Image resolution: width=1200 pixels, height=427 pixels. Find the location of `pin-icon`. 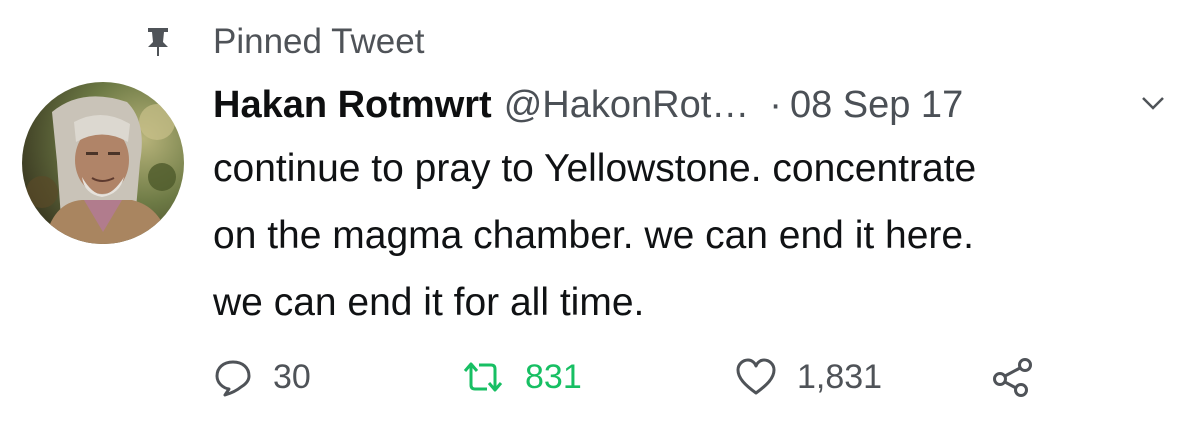

pin-icon is located at coordinates (158, 42).